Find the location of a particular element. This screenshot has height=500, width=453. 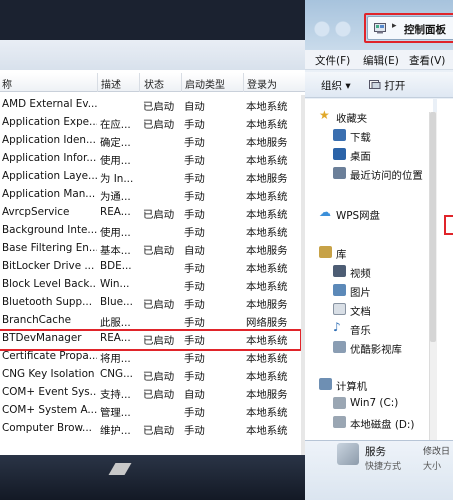

details-pane: 服务 快捷方式 修改日 大小 is located at coordinates (379, 470).